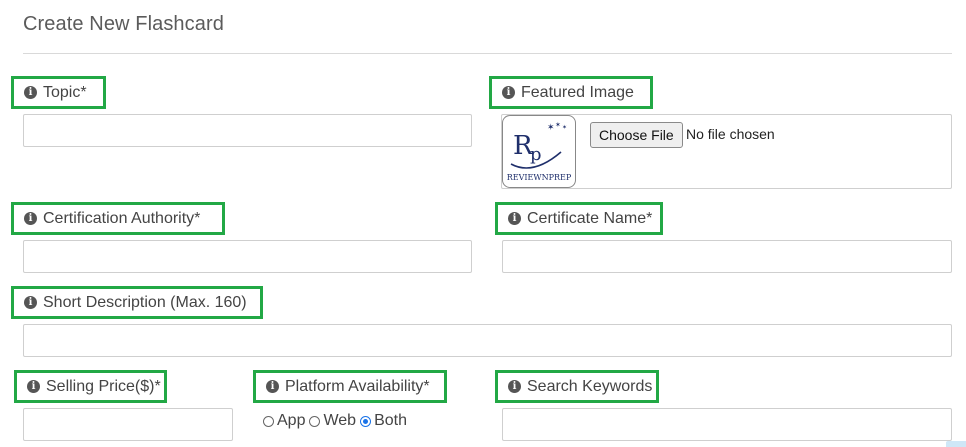 The image size is (966, 447). What do you see at coordinates (727, 256) in the screenshot?
I see `certificate-name-input` at bounding box center [727, 256].